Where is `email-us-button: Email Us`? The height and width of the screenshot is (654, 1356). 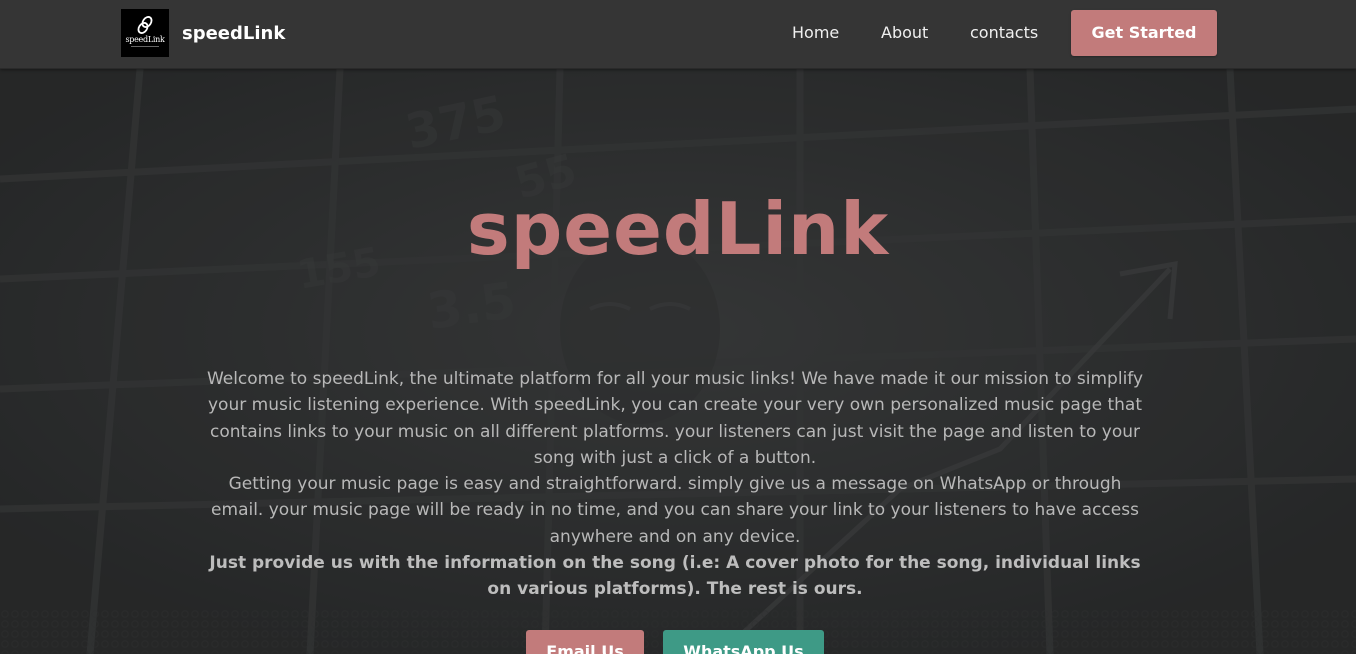 email-us-button: Email Us is located at coordinates (585, 642).